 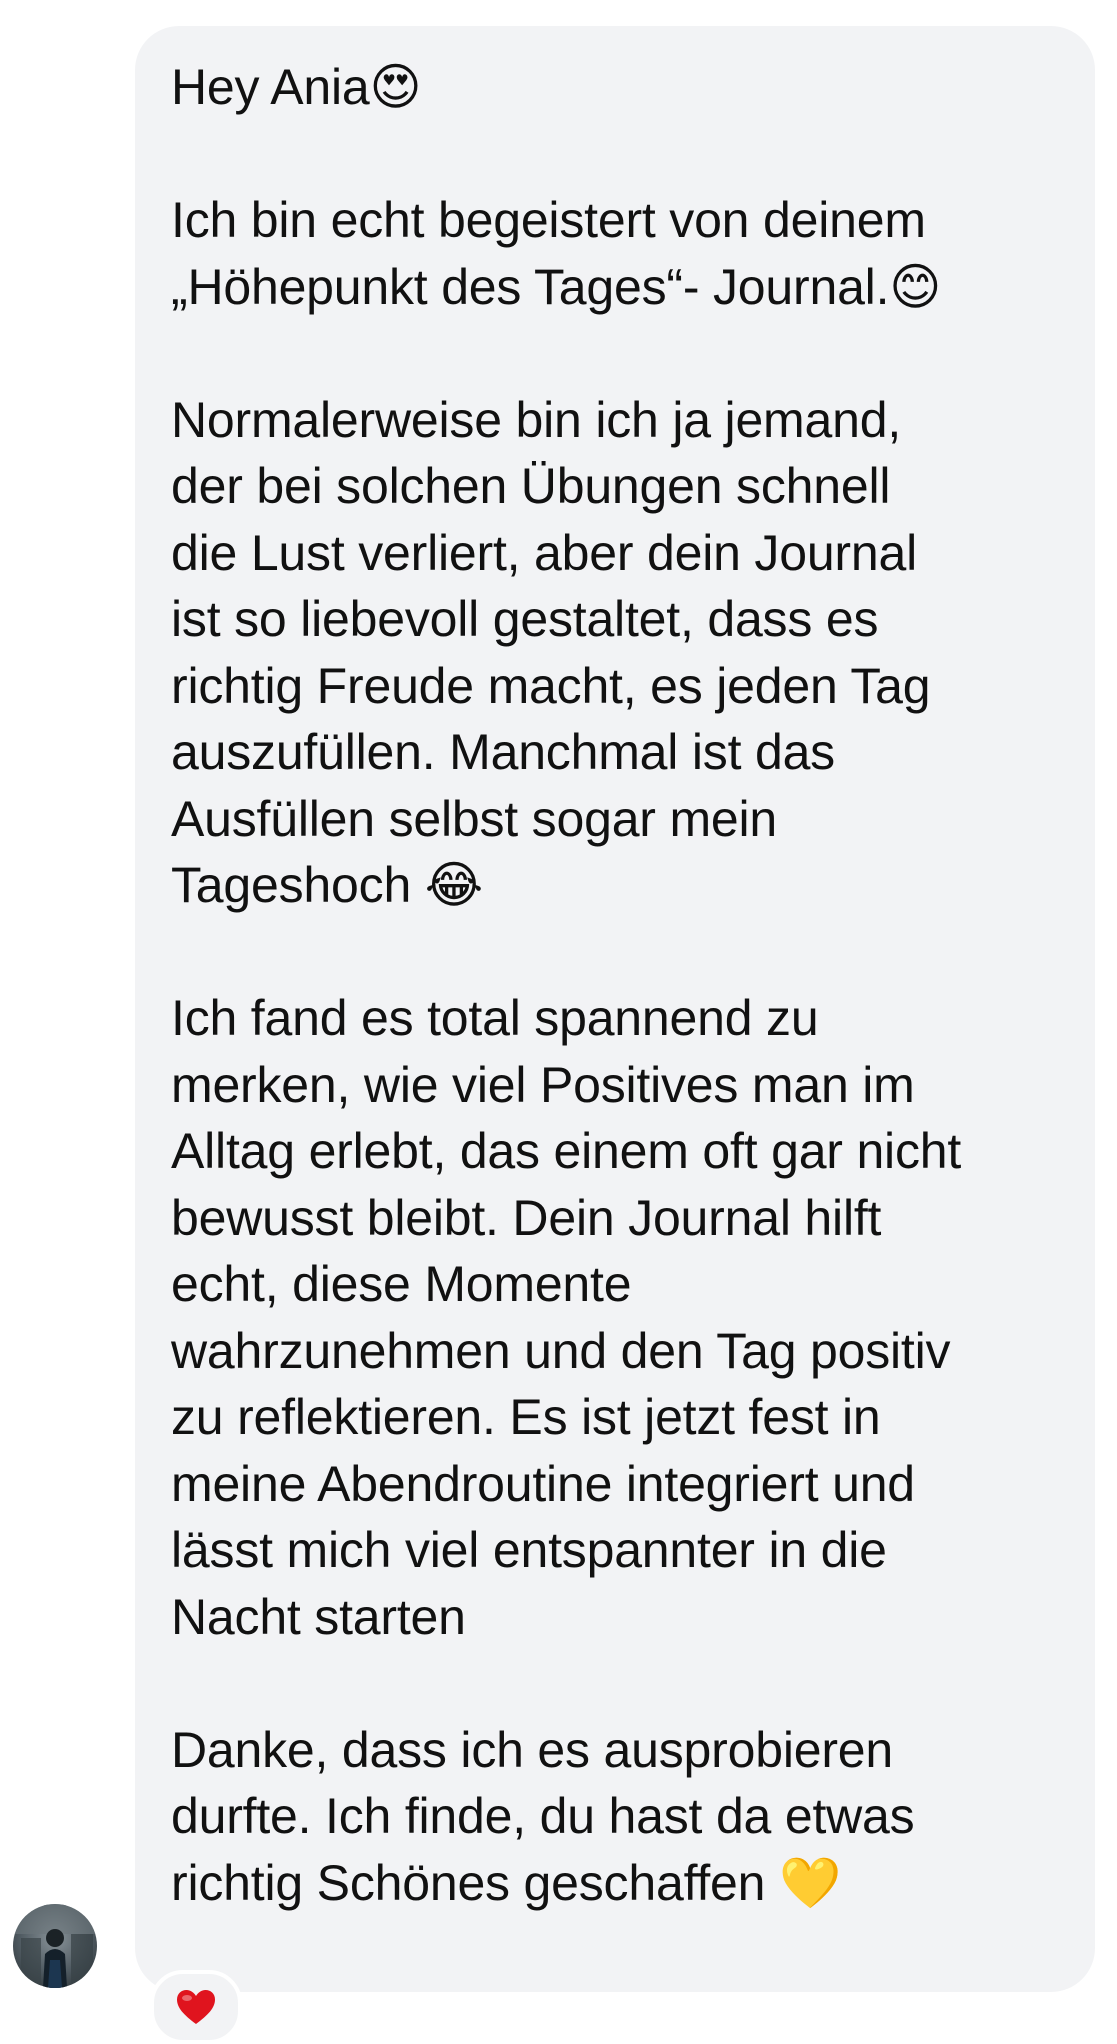 I want to click on message-paragraph-greeting: Hey Ania😍, so click(x=296, y=87).